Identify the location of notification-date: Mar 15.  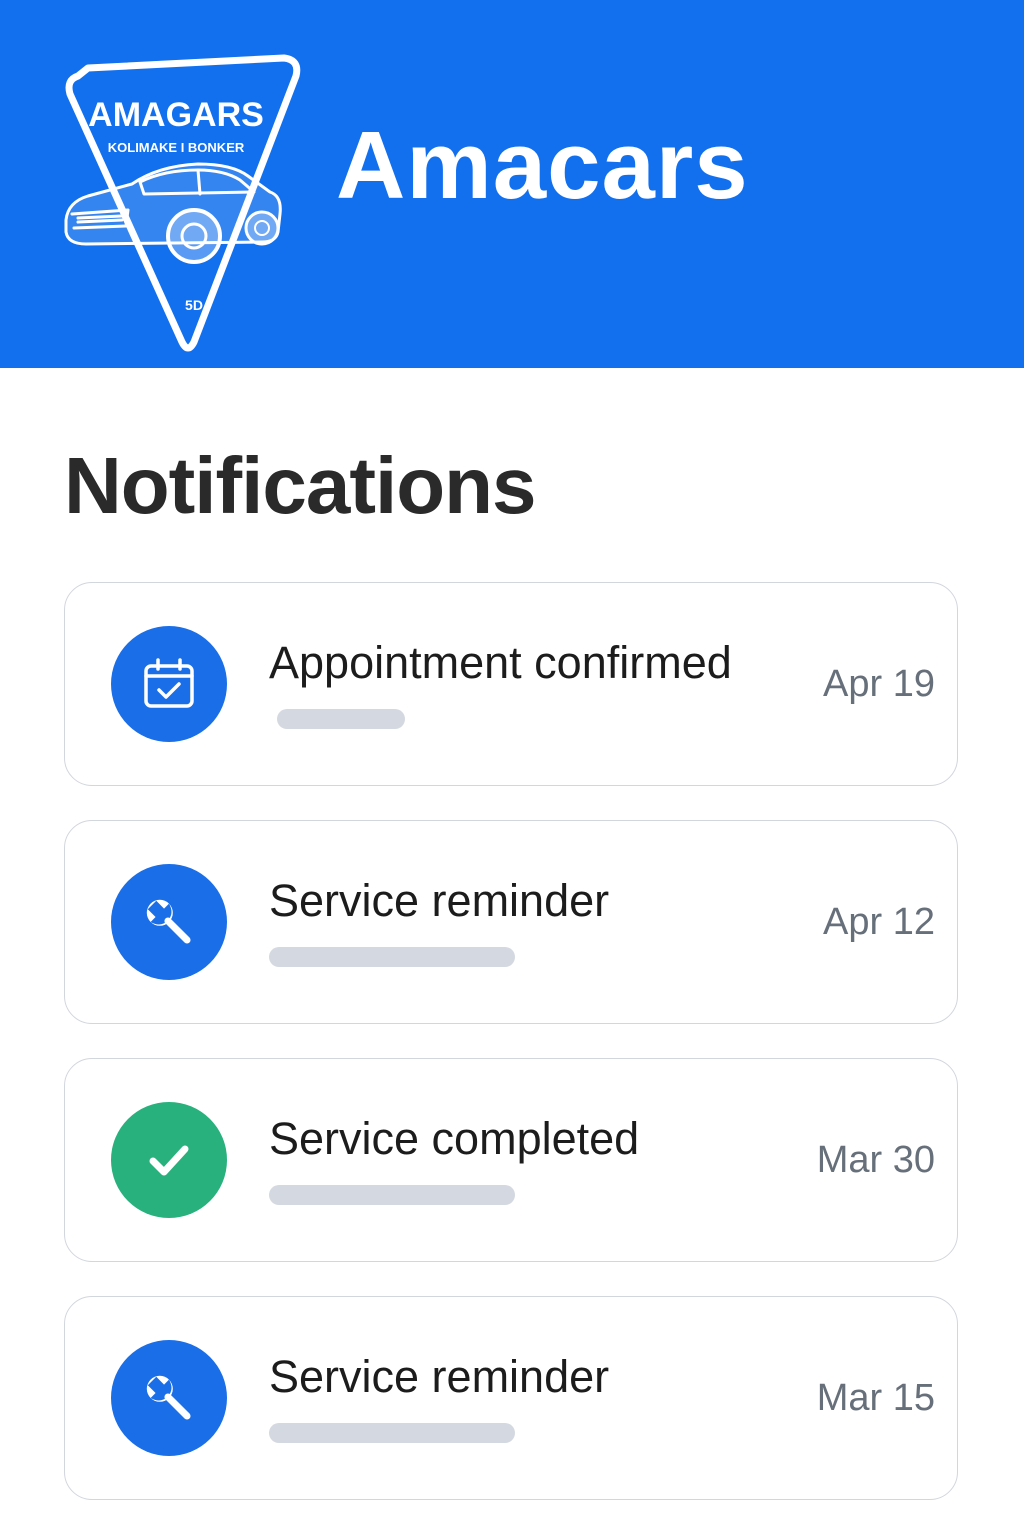
(875, 1398).